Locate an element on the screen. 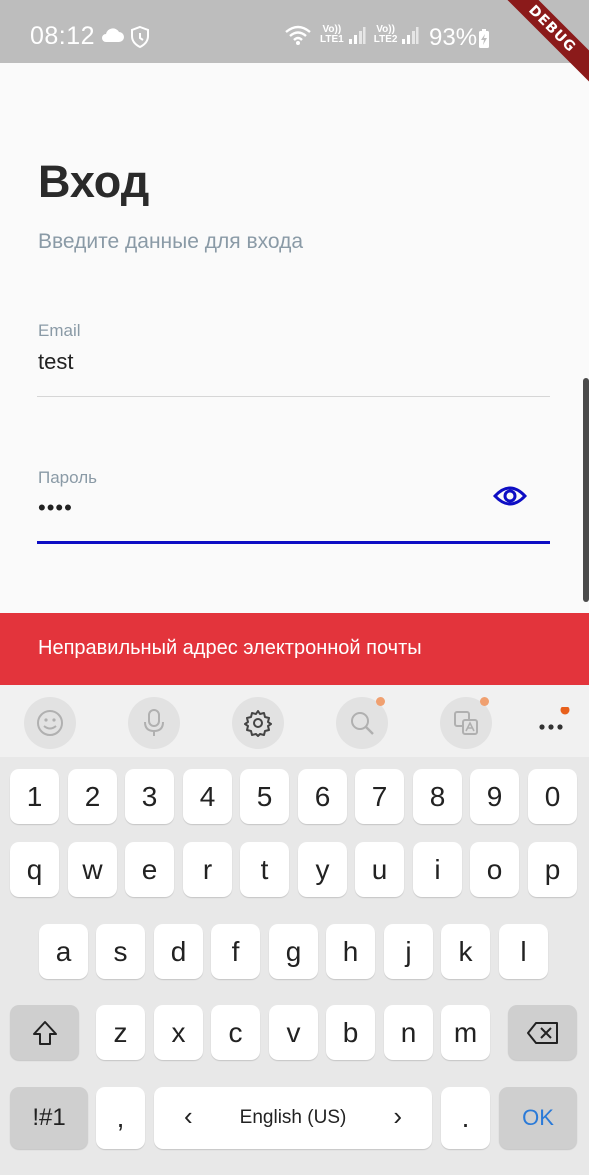 This screenshot has width=589, height=1175. key-q: q is located at coordinates (34, 869).